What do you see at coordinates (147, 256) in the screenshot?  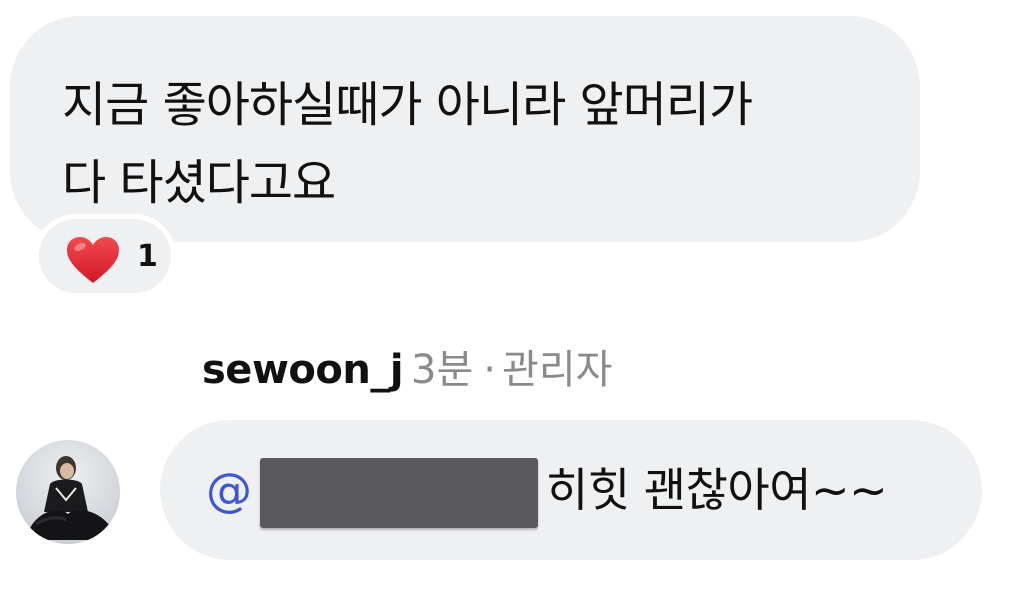 I see `reaction-count: 1` at bounding box center [147, 256].